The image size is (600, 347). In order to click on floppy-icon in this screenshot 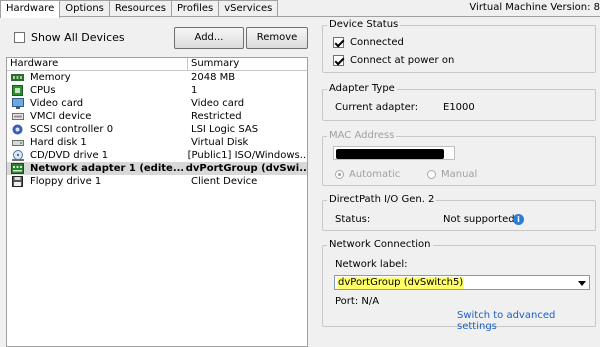, I will do `click(17, 181)`.